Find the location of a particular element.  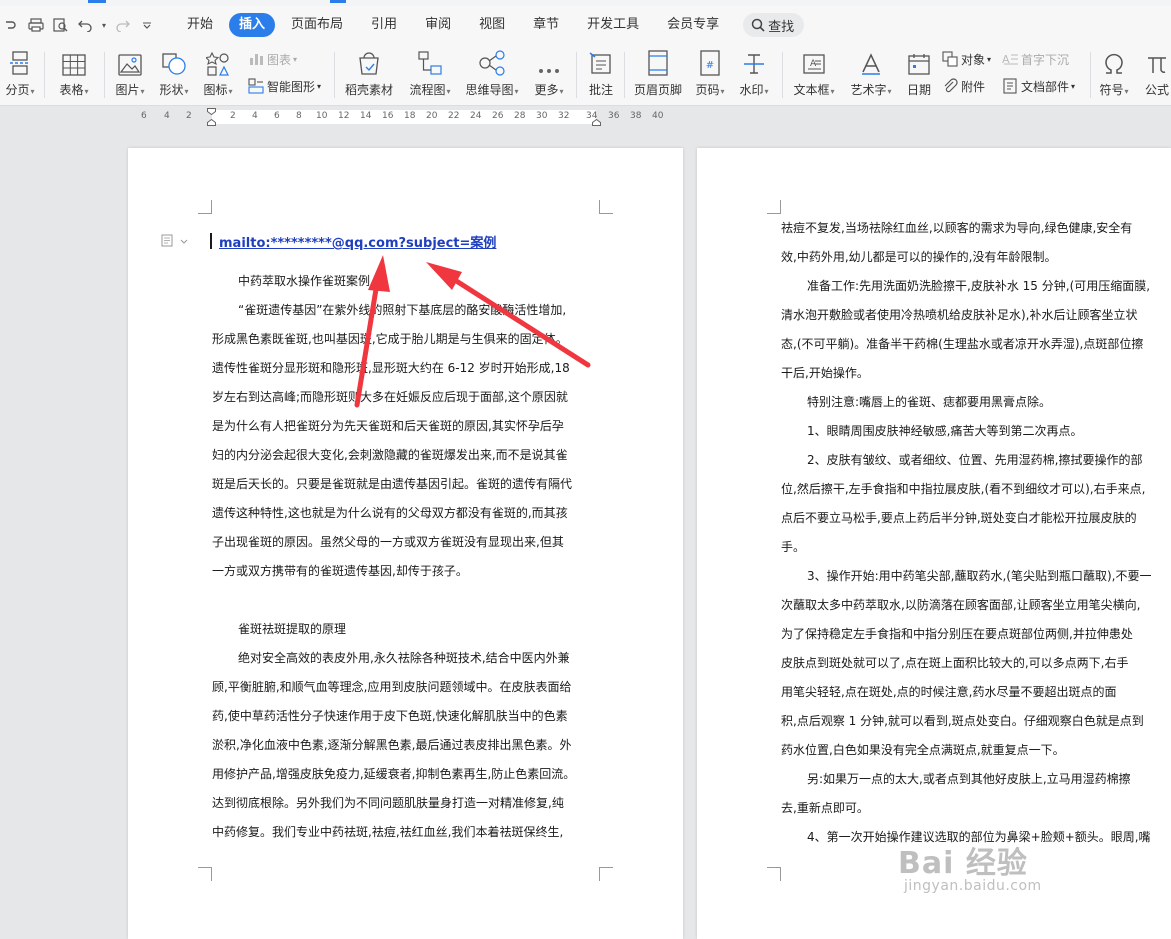

tab-home: 开始 is located at coordinates (200, 25).